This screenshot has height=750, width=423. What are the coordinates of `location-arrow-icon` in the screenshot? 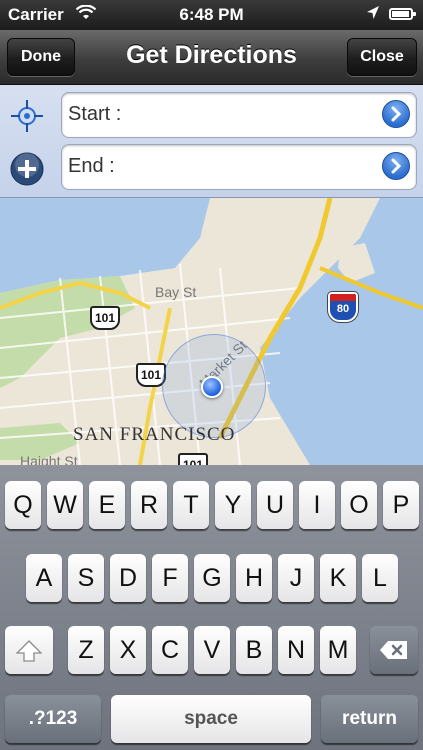 It's located at (373, 15).